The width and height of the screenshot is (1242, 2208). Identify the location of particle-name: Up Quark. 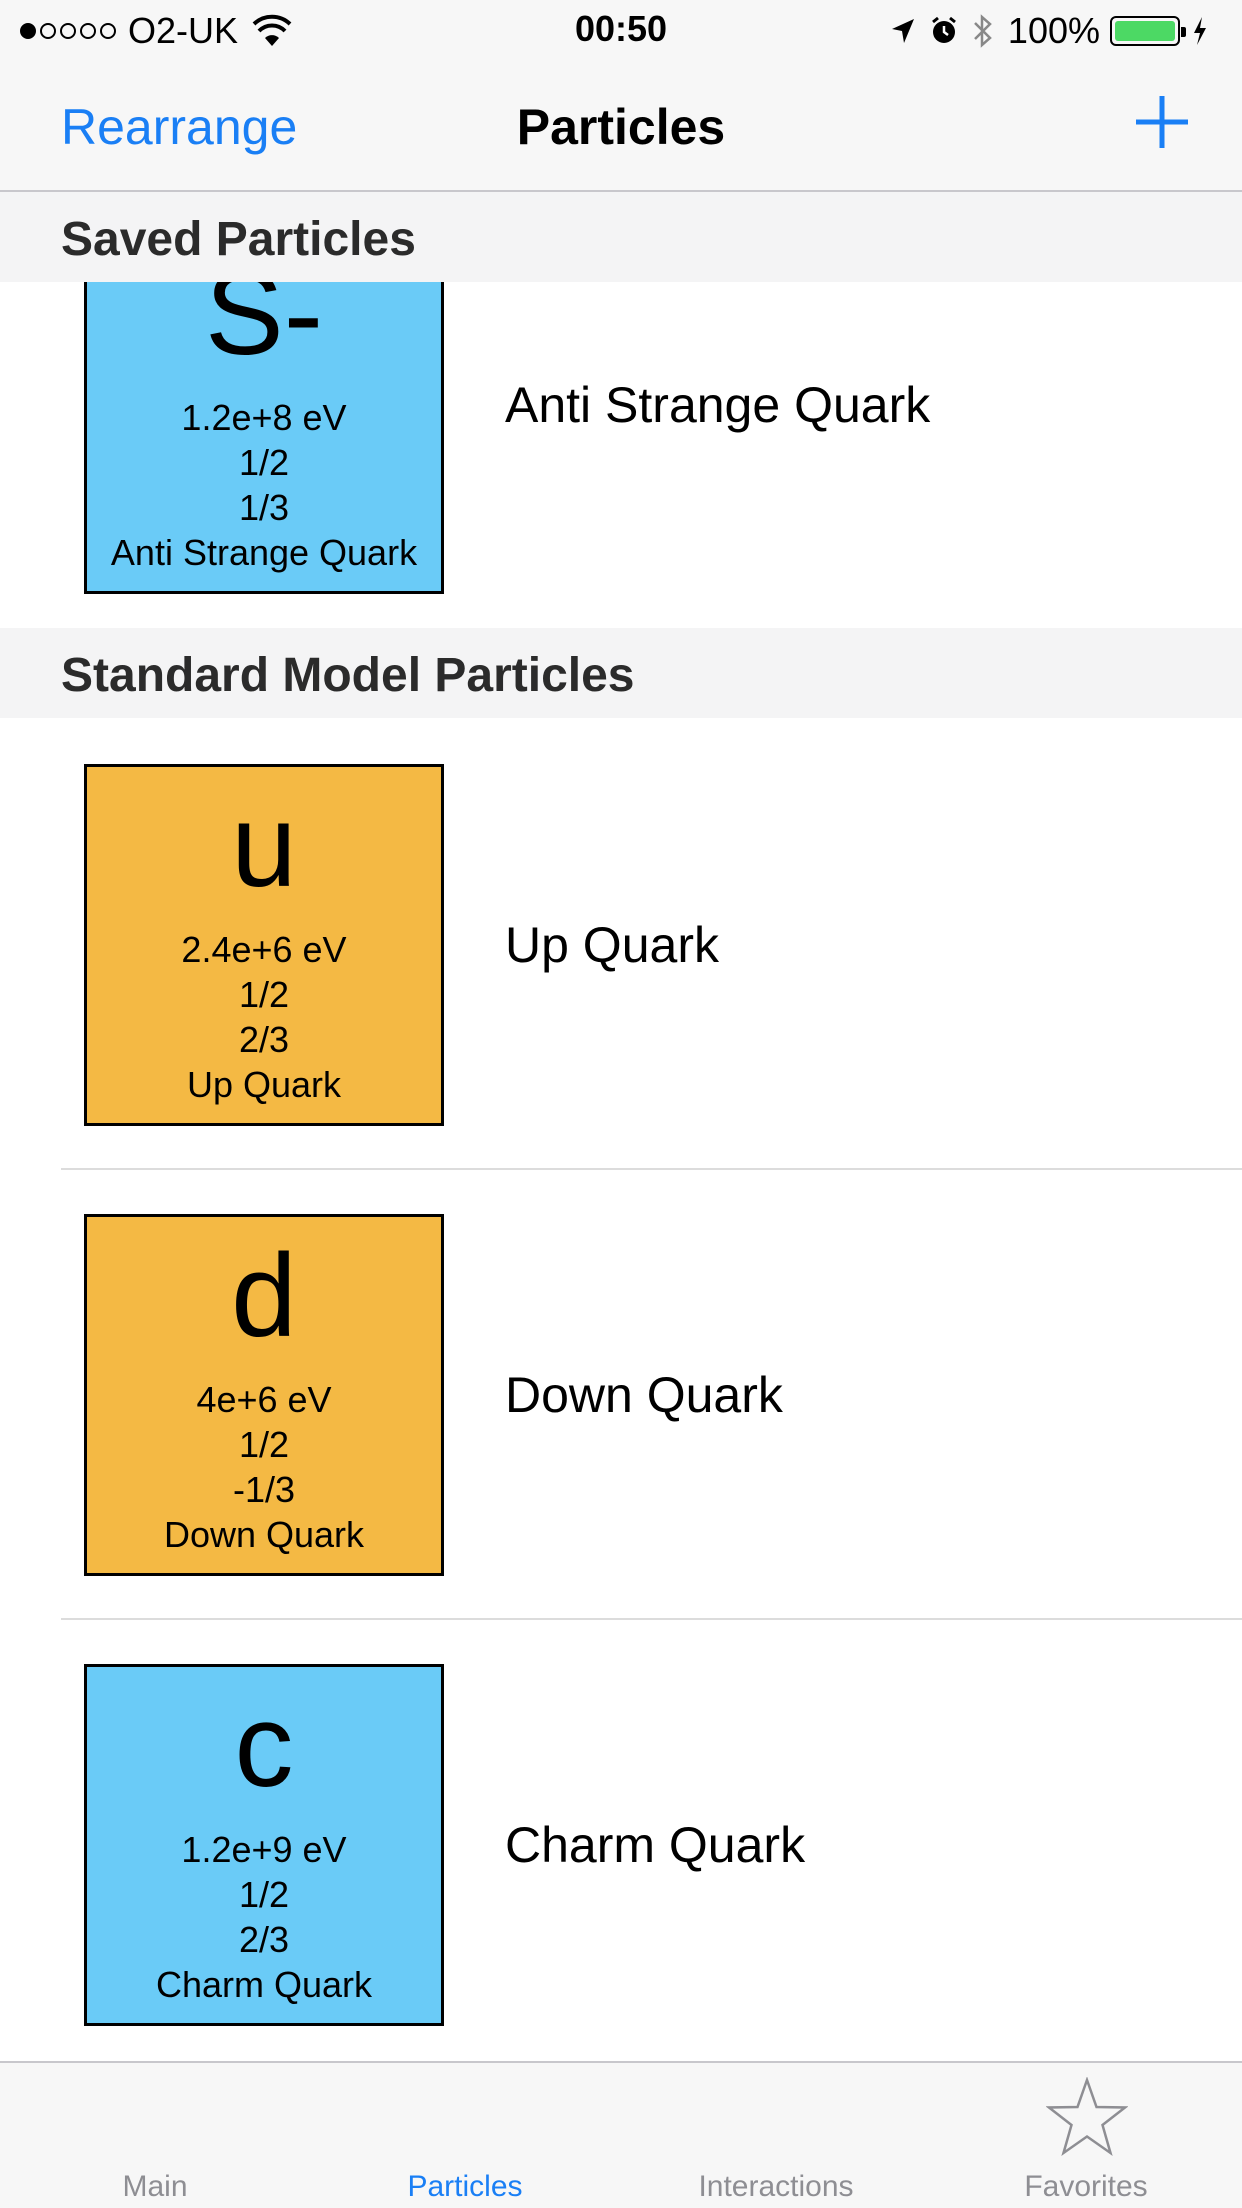
(612, 945).